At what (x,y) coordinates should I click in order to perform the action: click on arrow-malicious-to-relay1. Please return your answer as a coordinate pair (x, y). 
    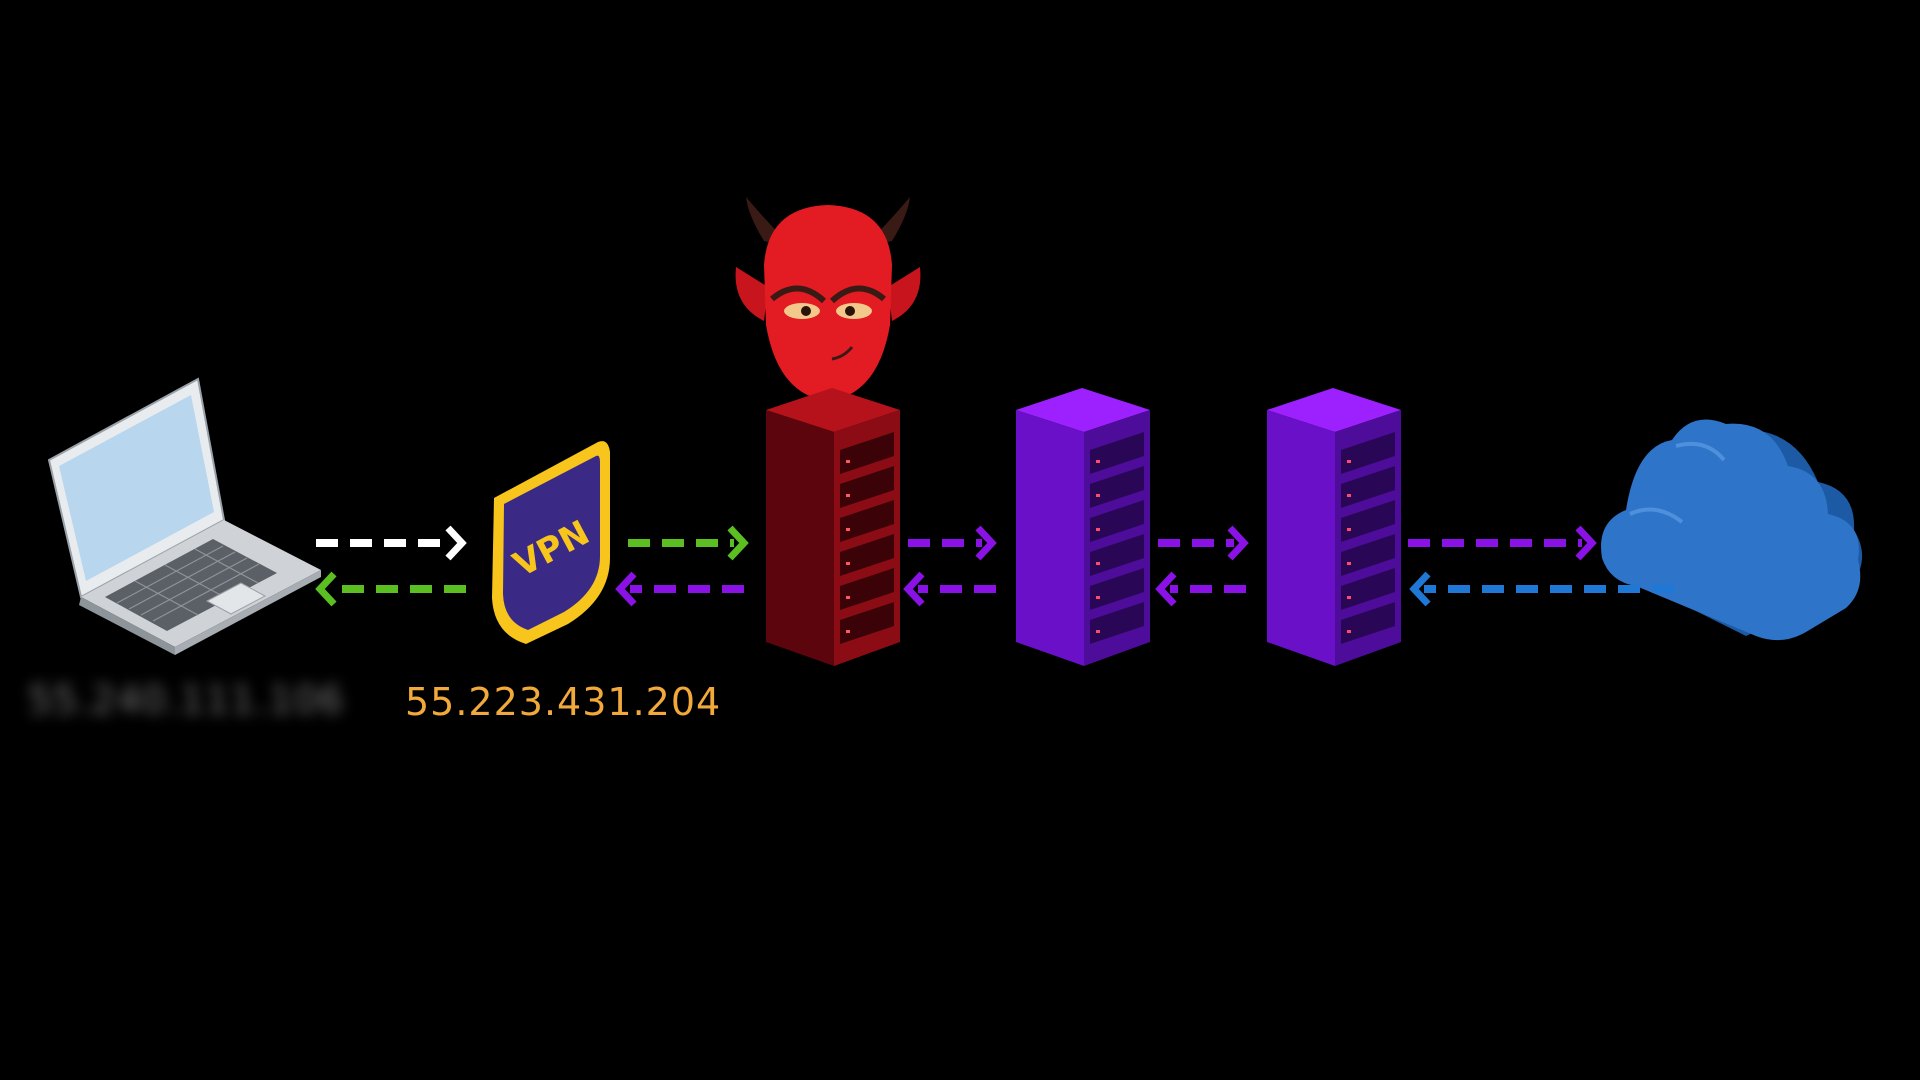
    Looking at the image, I should click on (952, 543).